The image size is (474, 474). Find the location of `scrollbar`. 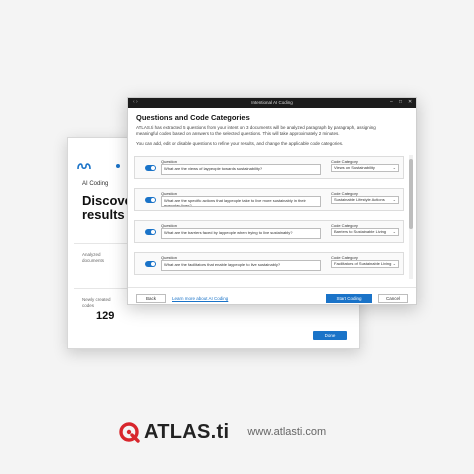

scrollbar is located at coordinates (411, 217).